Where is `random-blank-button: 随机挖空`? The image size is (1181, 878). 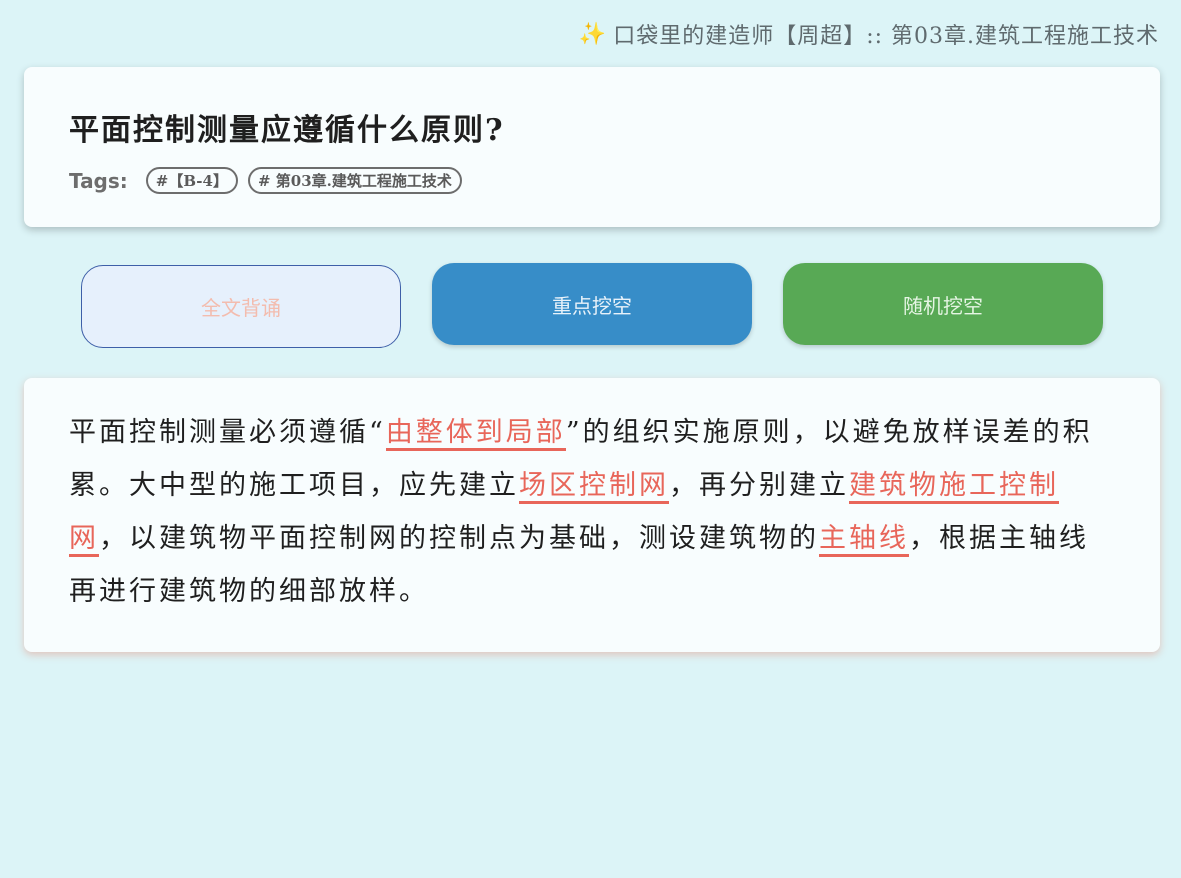
random-blank-button: 随机挖空 is located at coordinates (943, 304).